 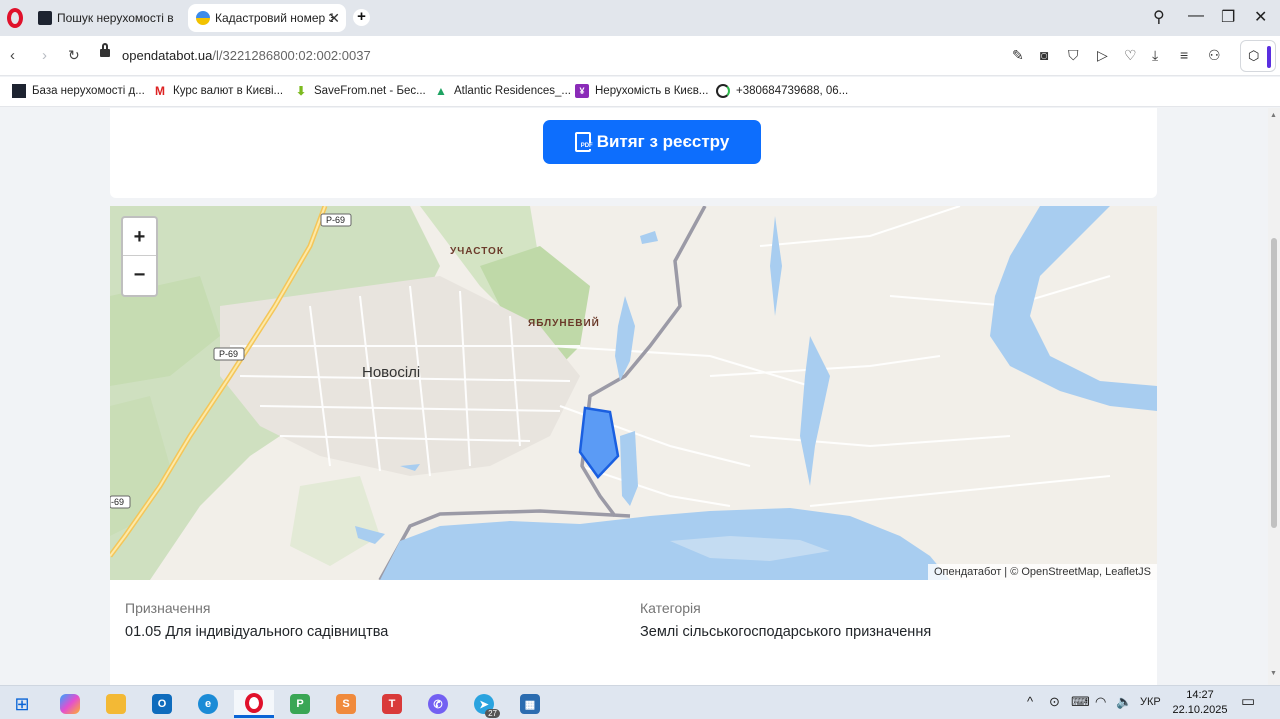 I want to click on restore-icon: ❐, so click(x=1228, y=17).